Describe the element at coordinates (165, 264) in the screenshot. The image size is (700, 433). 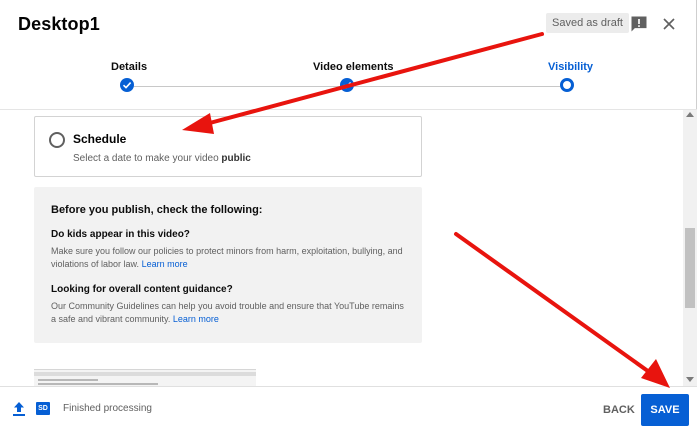
I see `kids-learn-more-link: Learn more` at that location.